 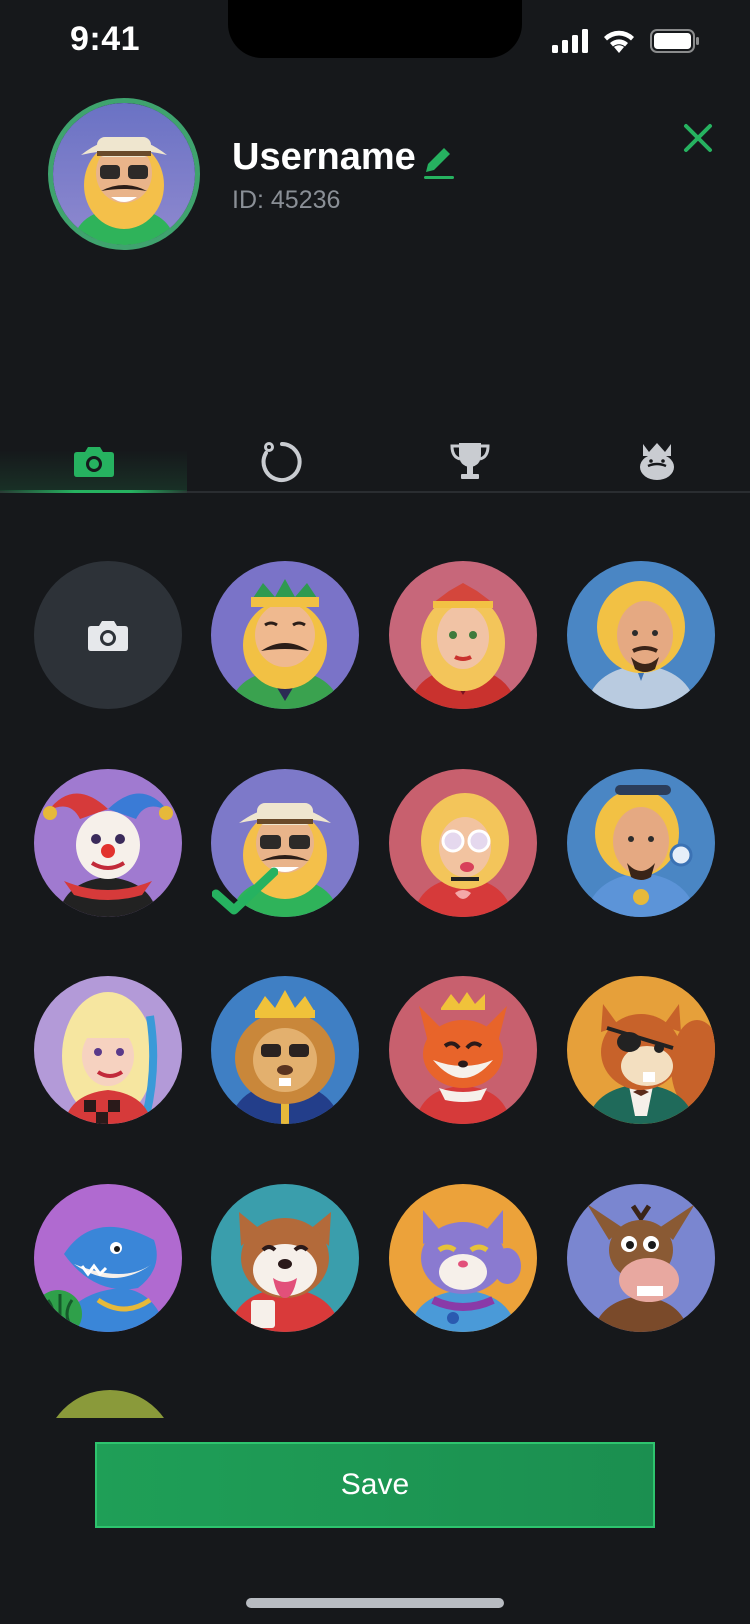 I want to click on cat-avatar-icon, so click(x=463, y=1258).